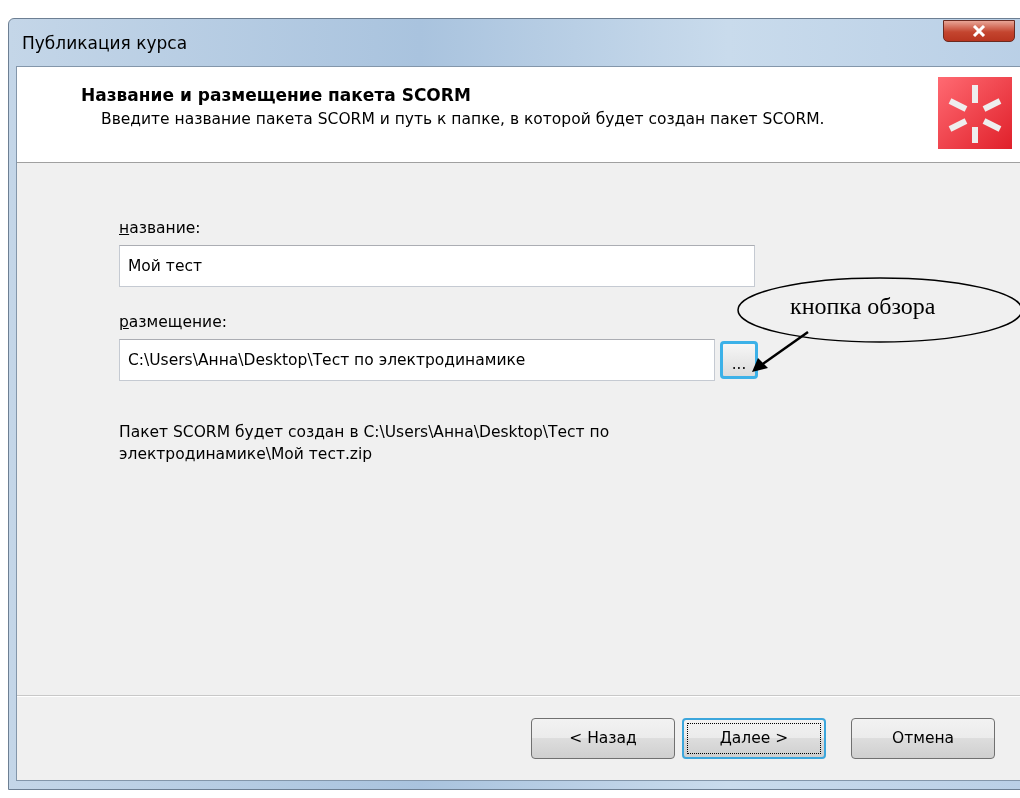 The width and height of the screenshot is (1020, 798). I want to click on close-icon, so click(979, 30).